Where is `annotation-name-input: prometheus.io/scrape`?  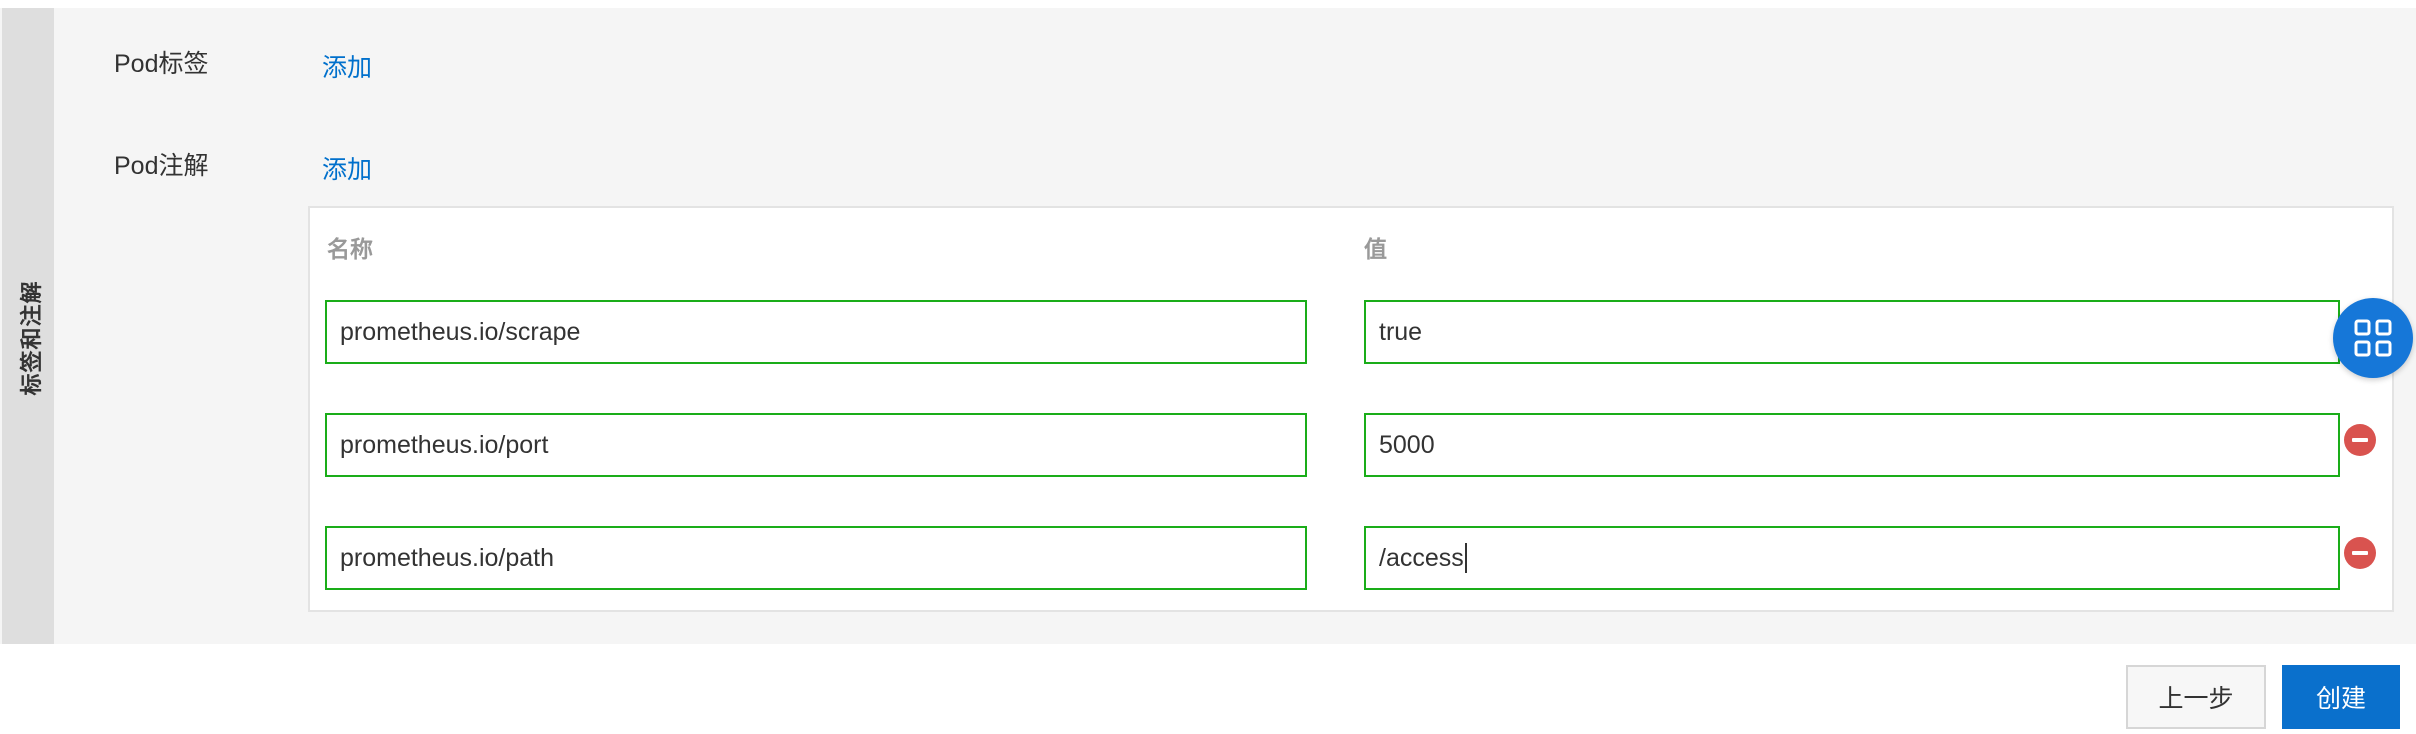
annotation-name-input: prometheus.io/scrape is located at coordinates (816, 332).